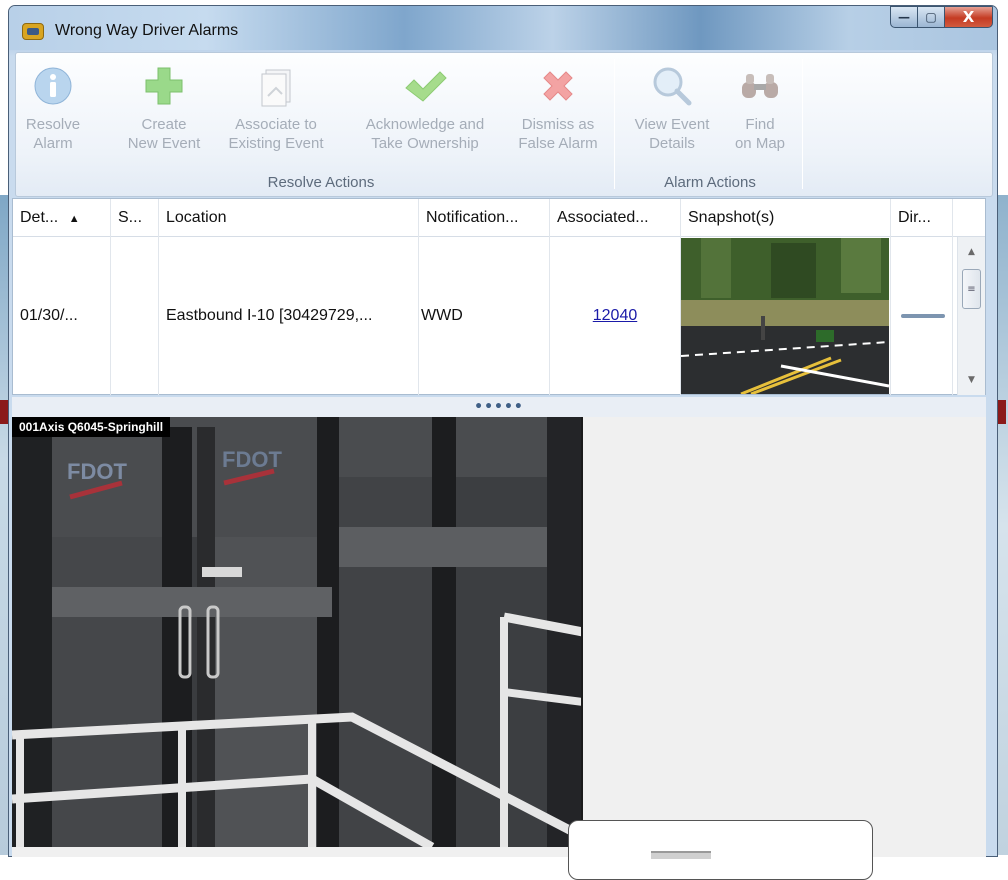 The image size is (1008, 880). What do you see at coordinates (91, 427) in the screenshot?
I see `camera-label: 001Axis Q6045-Springhill` at bounding box center [91, 427].